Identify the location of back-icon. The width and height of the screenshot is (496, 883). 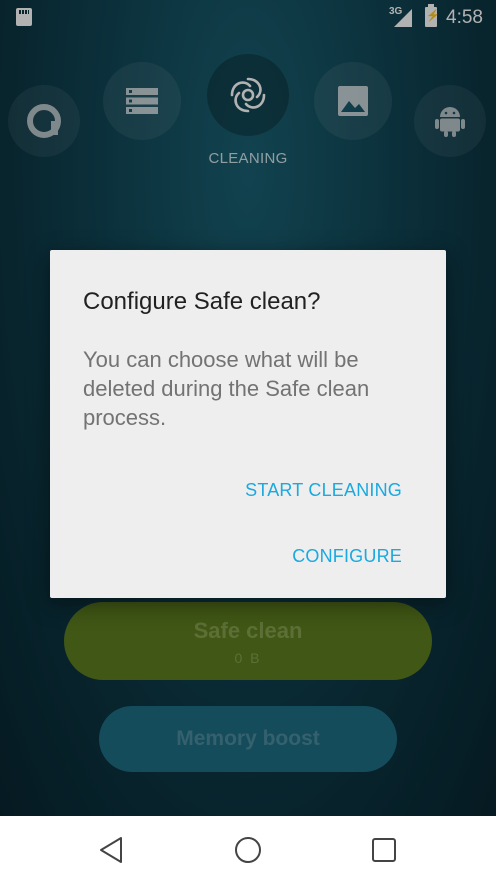
(111, 850).